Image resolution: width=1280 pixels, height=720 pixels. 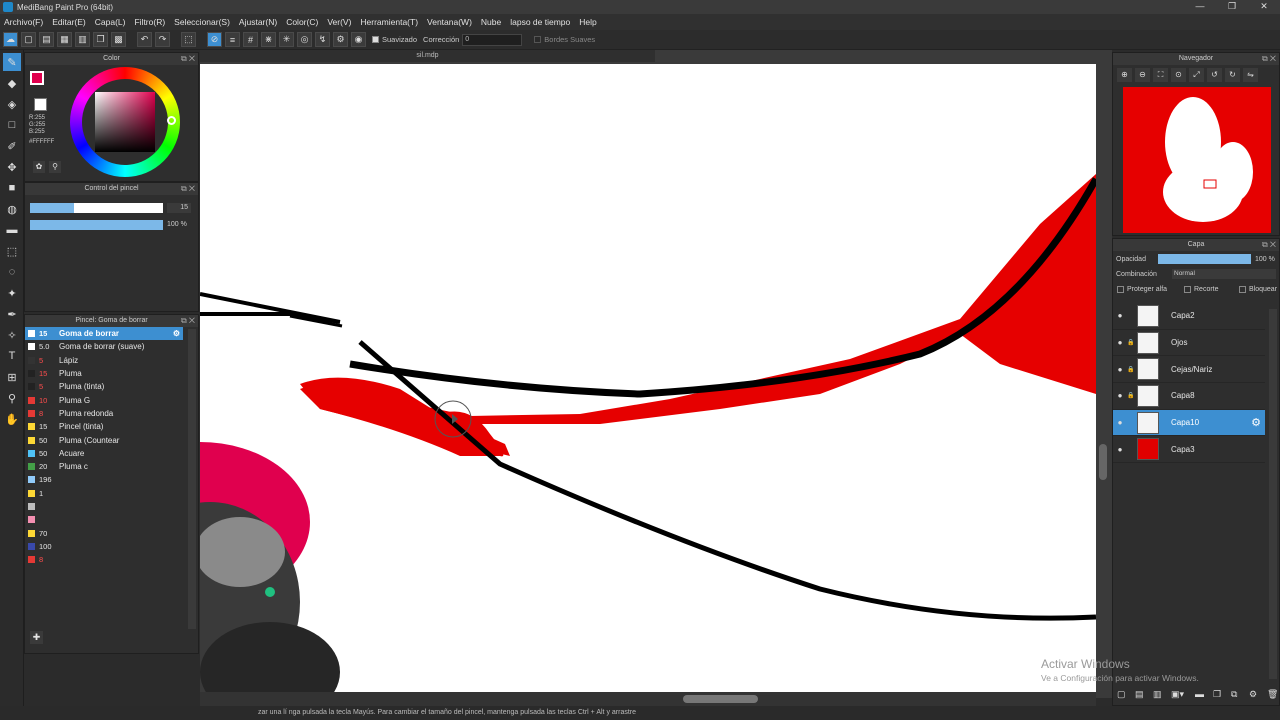 I want to click on zoom-in-icon: ⊕, so click(x=1124, y=75).